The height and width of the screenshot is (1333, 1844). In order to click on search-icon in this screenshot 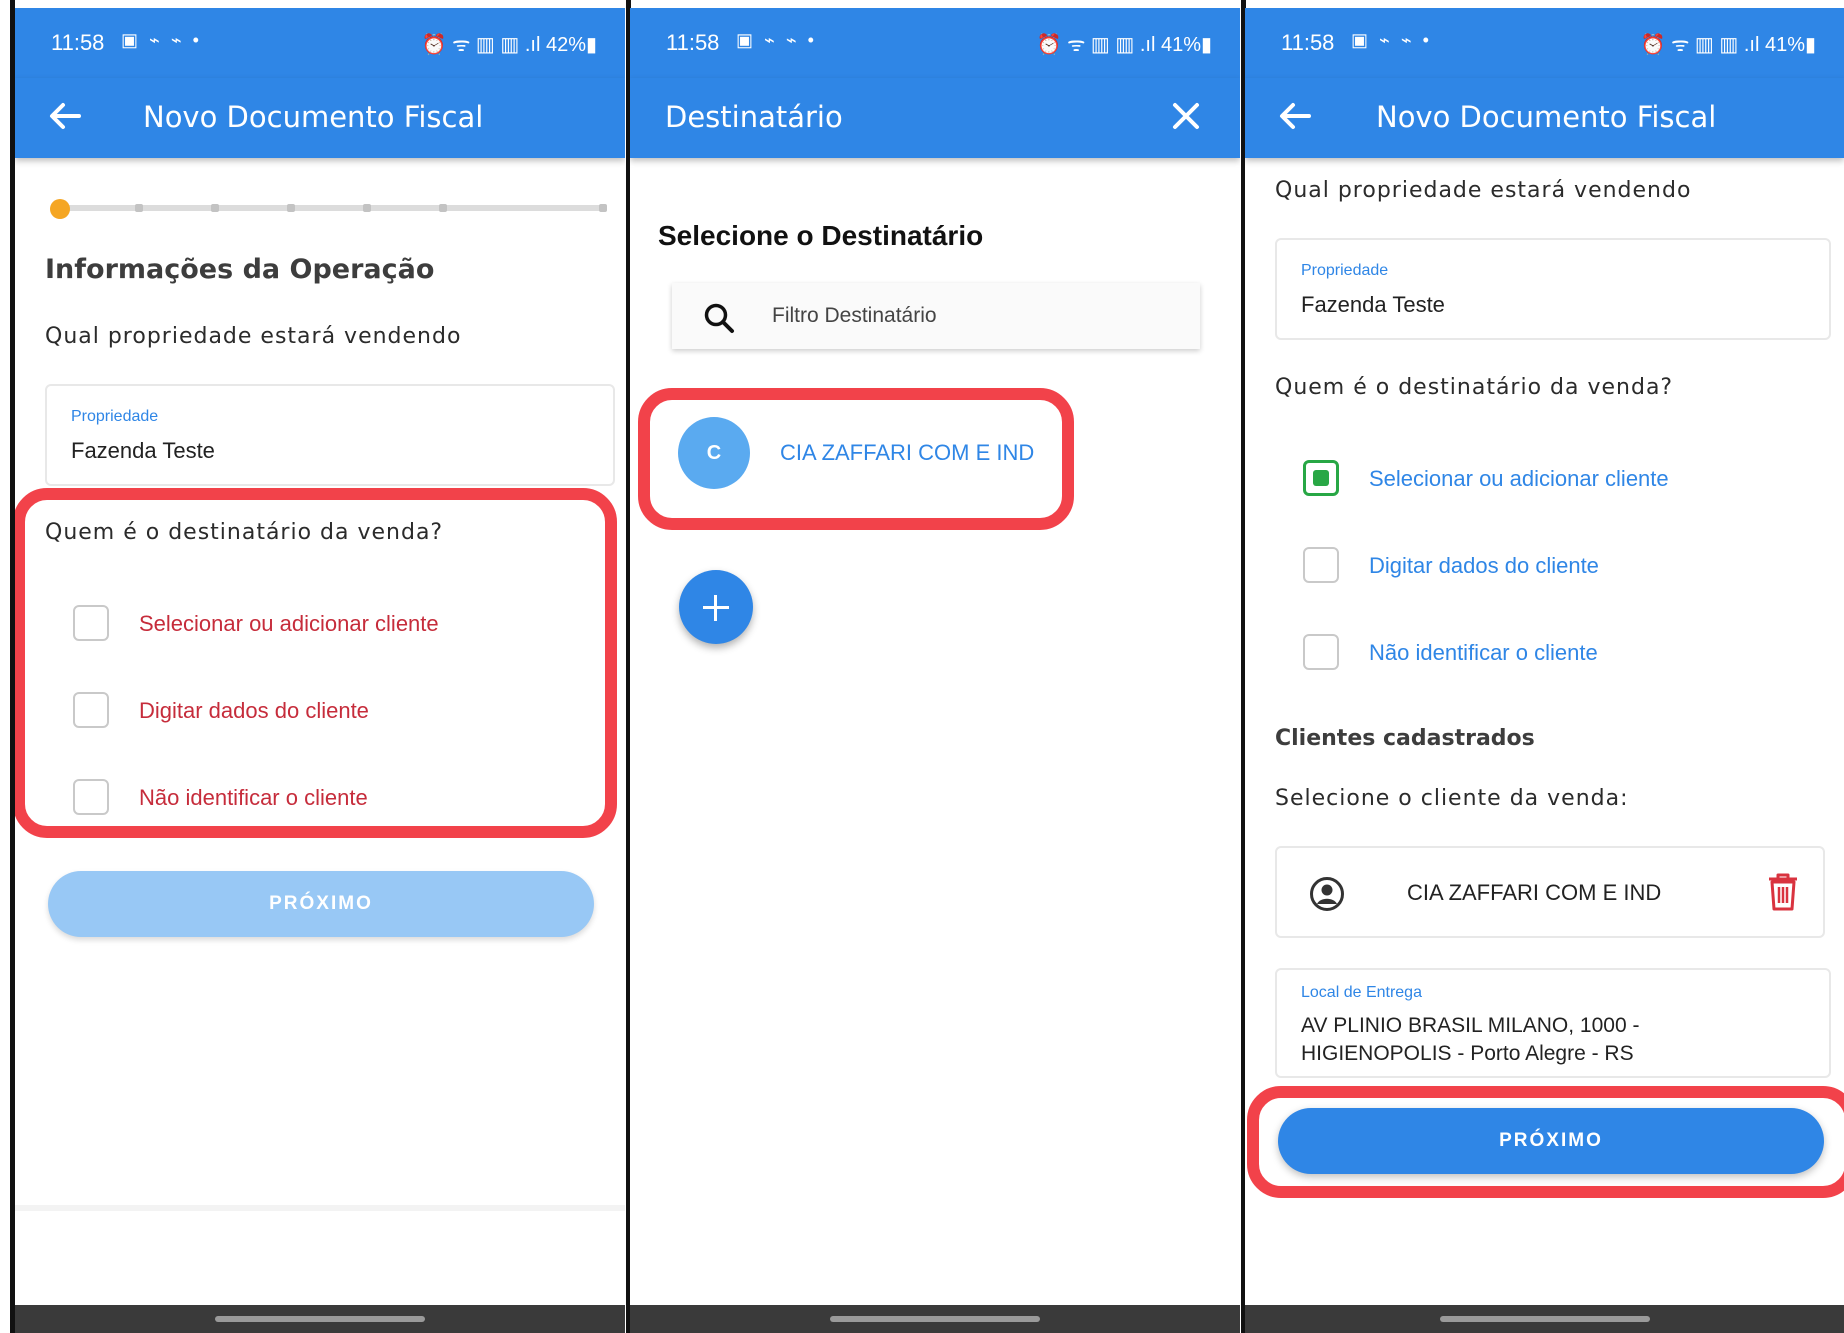, I will do `click(719, 318)`.